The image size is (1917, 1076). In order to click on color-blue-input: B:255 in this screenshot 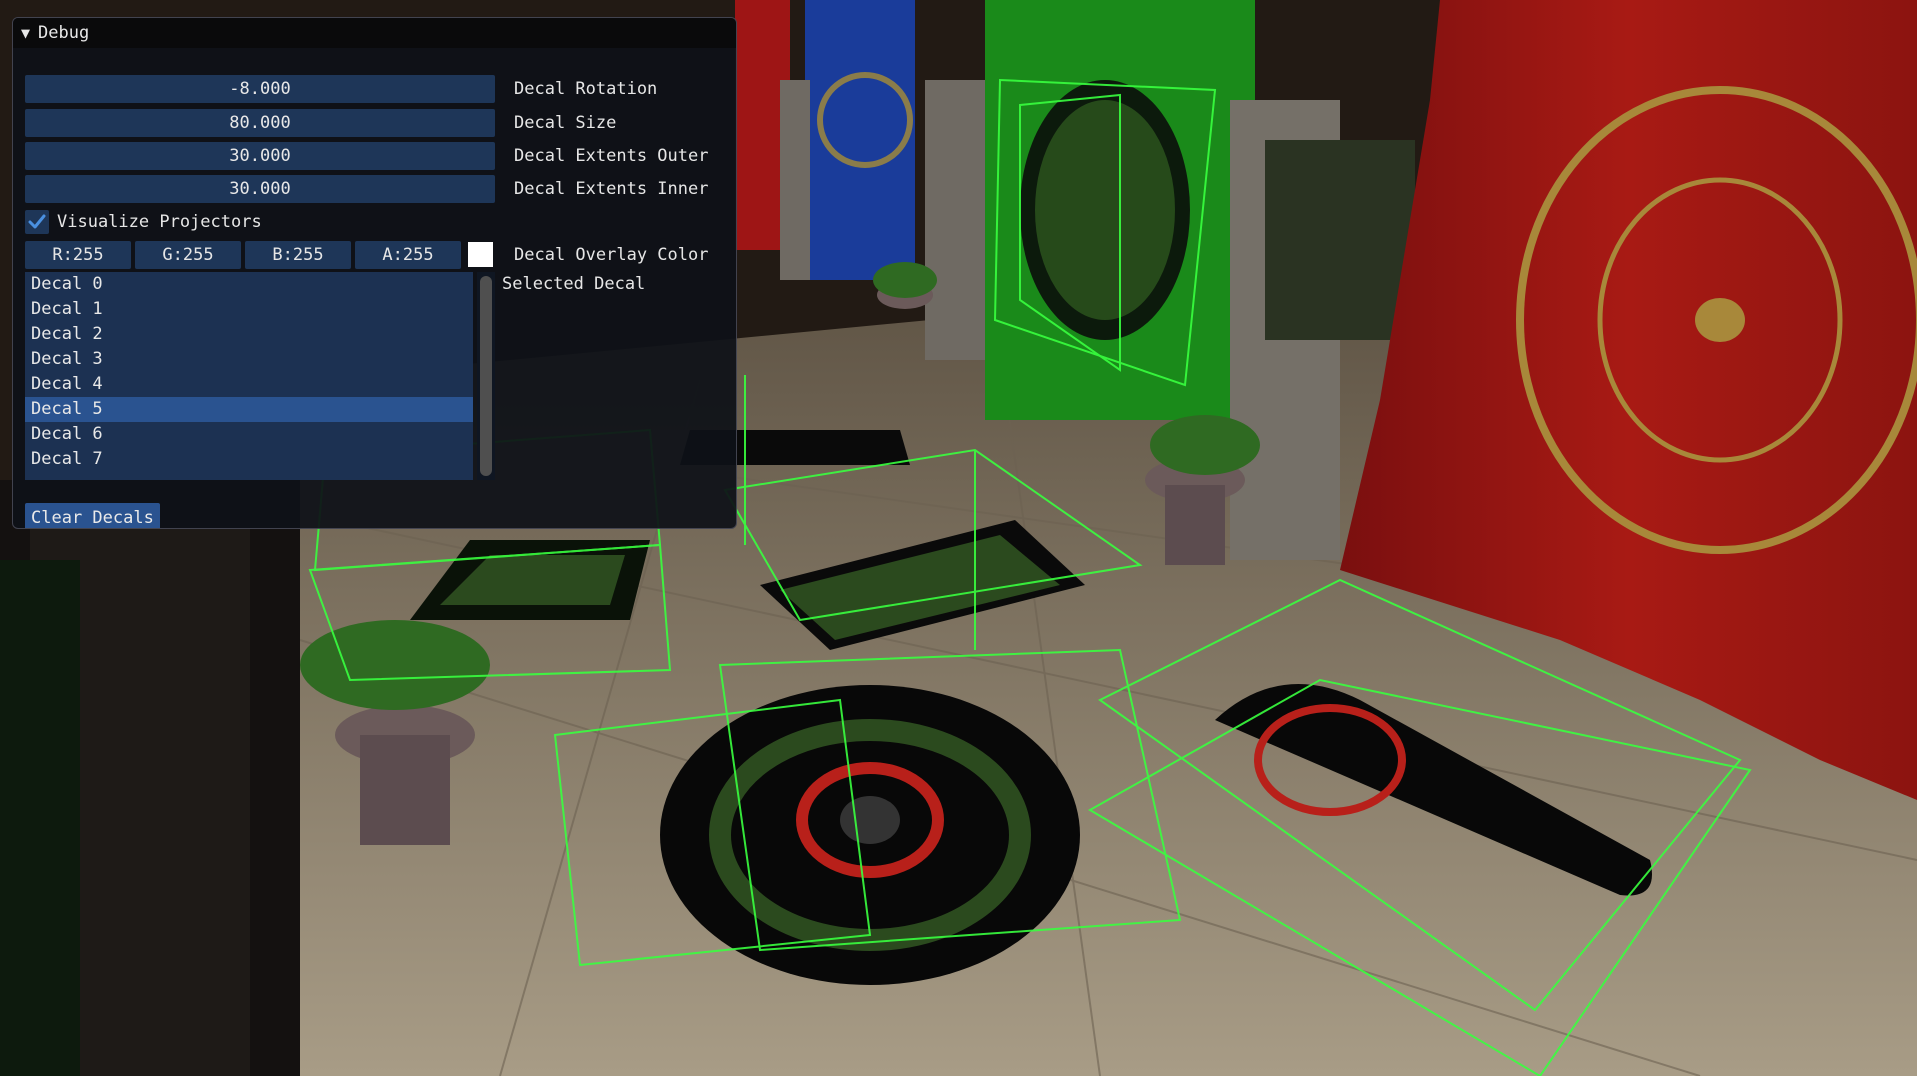, I will do `click(298, 254)`.